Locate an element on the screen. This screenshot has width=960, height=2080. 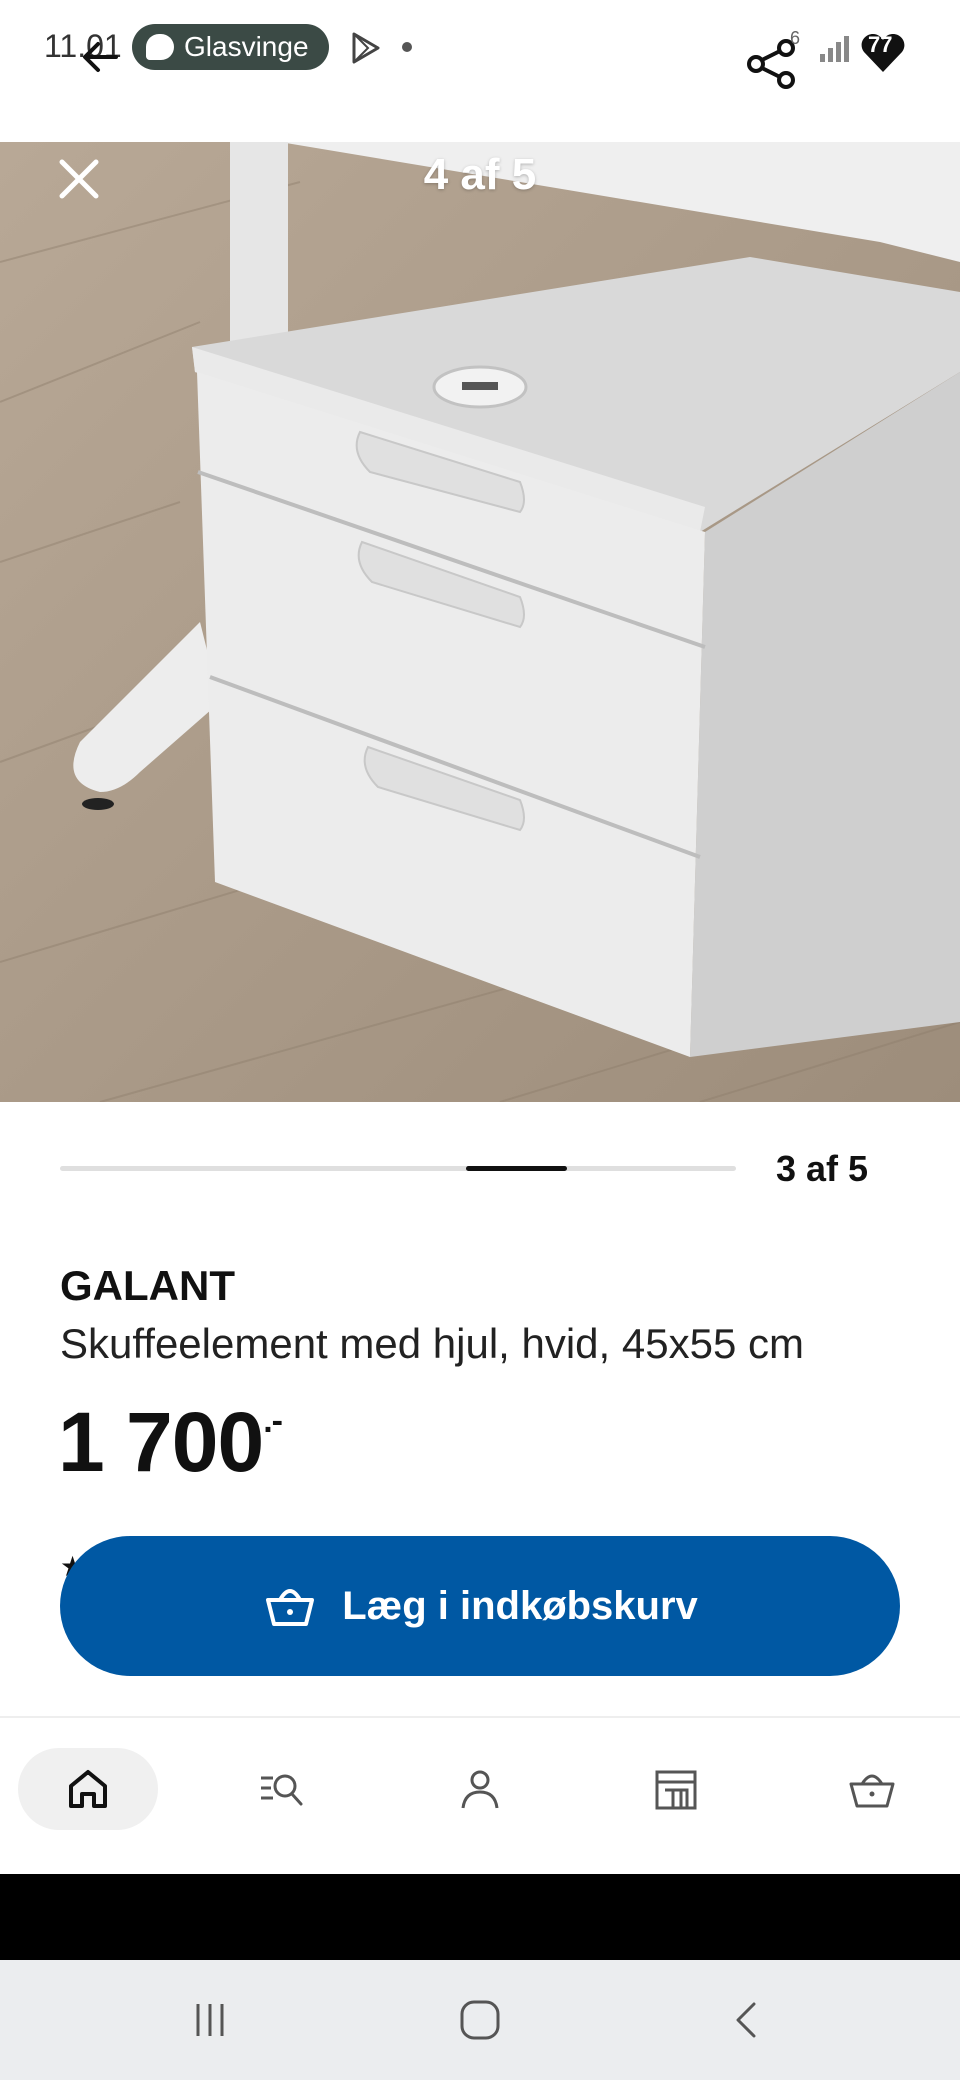
nav-basket is located at coordinates (872, 1789).